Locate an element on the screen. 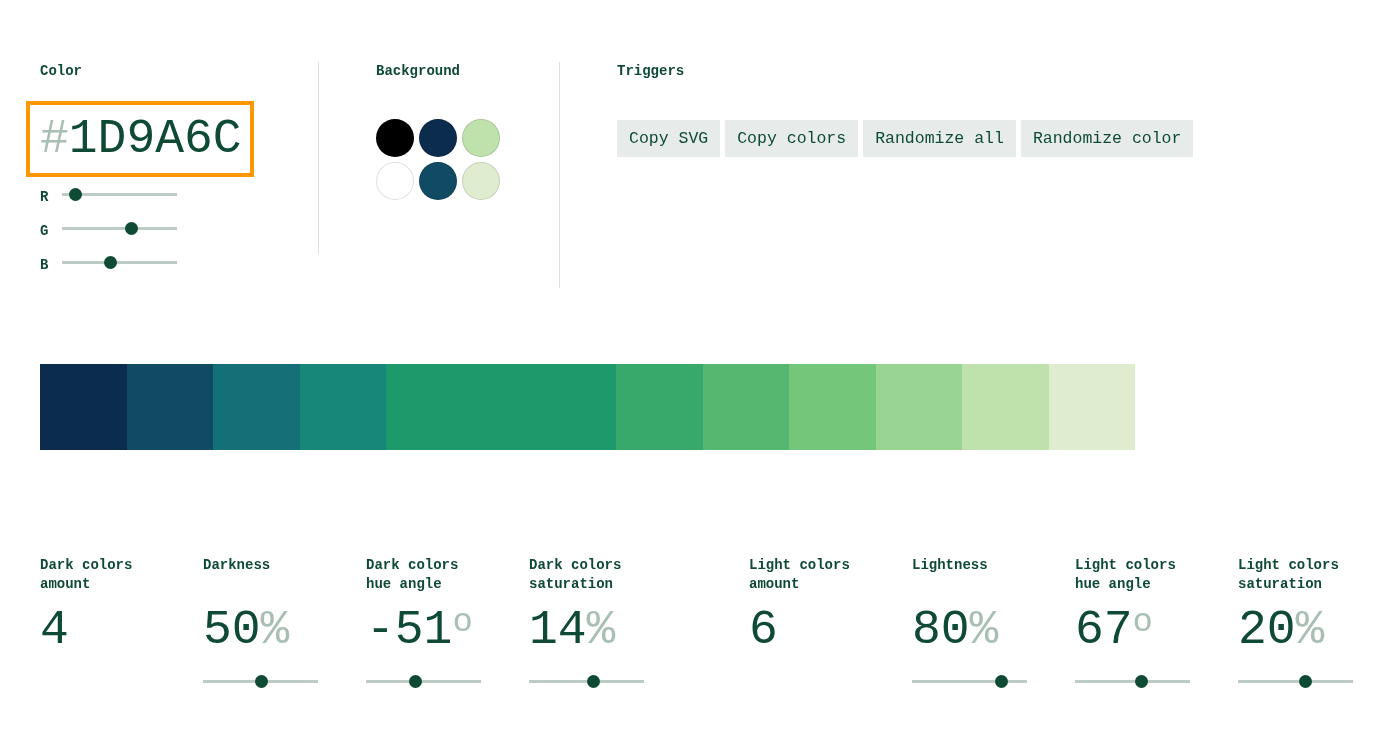 The width and height of the screenshot is (1400, 733). section-title: Background is located at coordinates (418, 71).